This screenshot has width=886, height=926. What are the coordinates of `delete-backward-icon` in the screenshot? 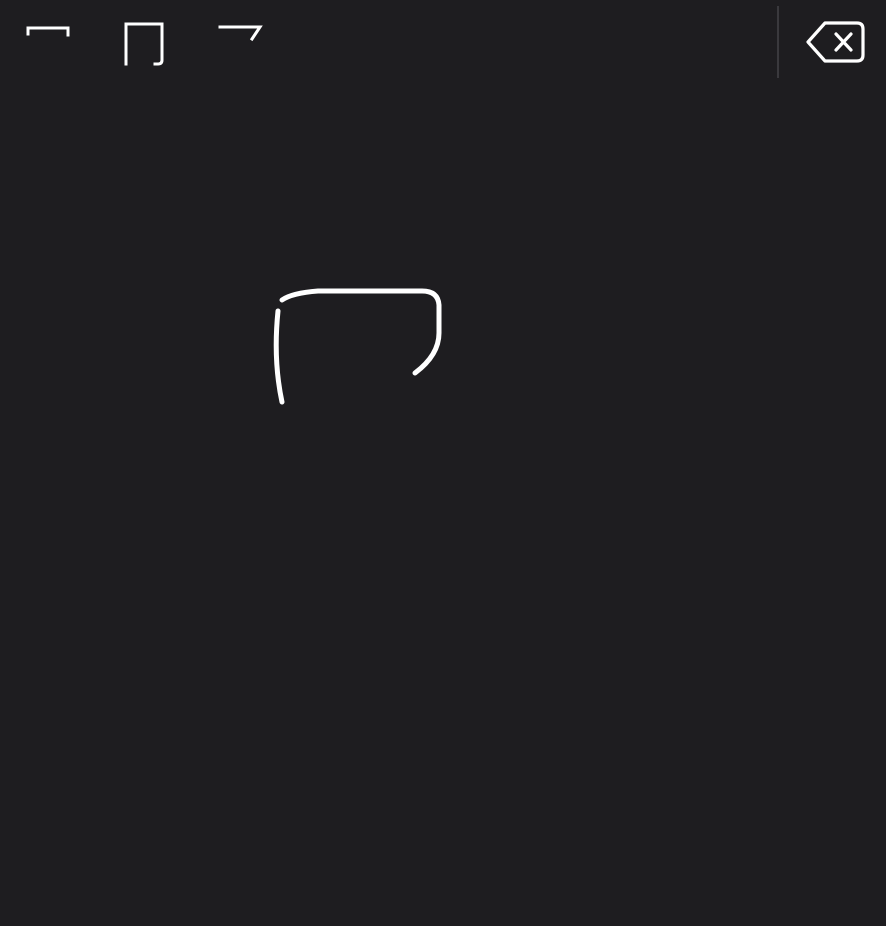 It's located at (835, 44).